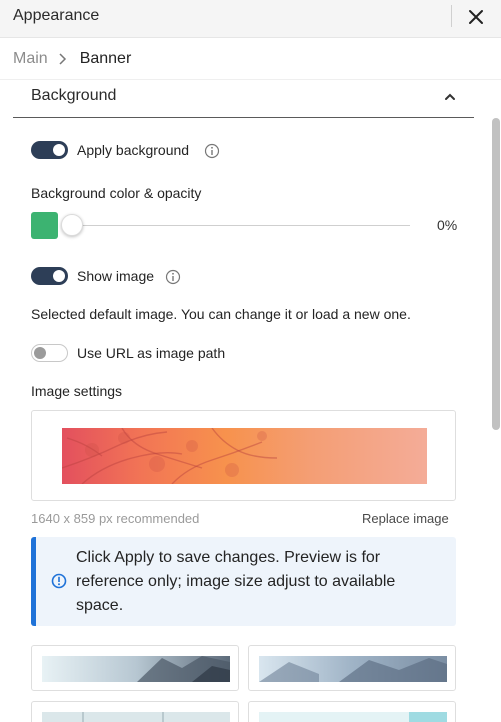  Describe the element at coordinates (115, 518) in the screenshot. I see `recommended-size-hint: 1640 x 859 px recommended` at that location.